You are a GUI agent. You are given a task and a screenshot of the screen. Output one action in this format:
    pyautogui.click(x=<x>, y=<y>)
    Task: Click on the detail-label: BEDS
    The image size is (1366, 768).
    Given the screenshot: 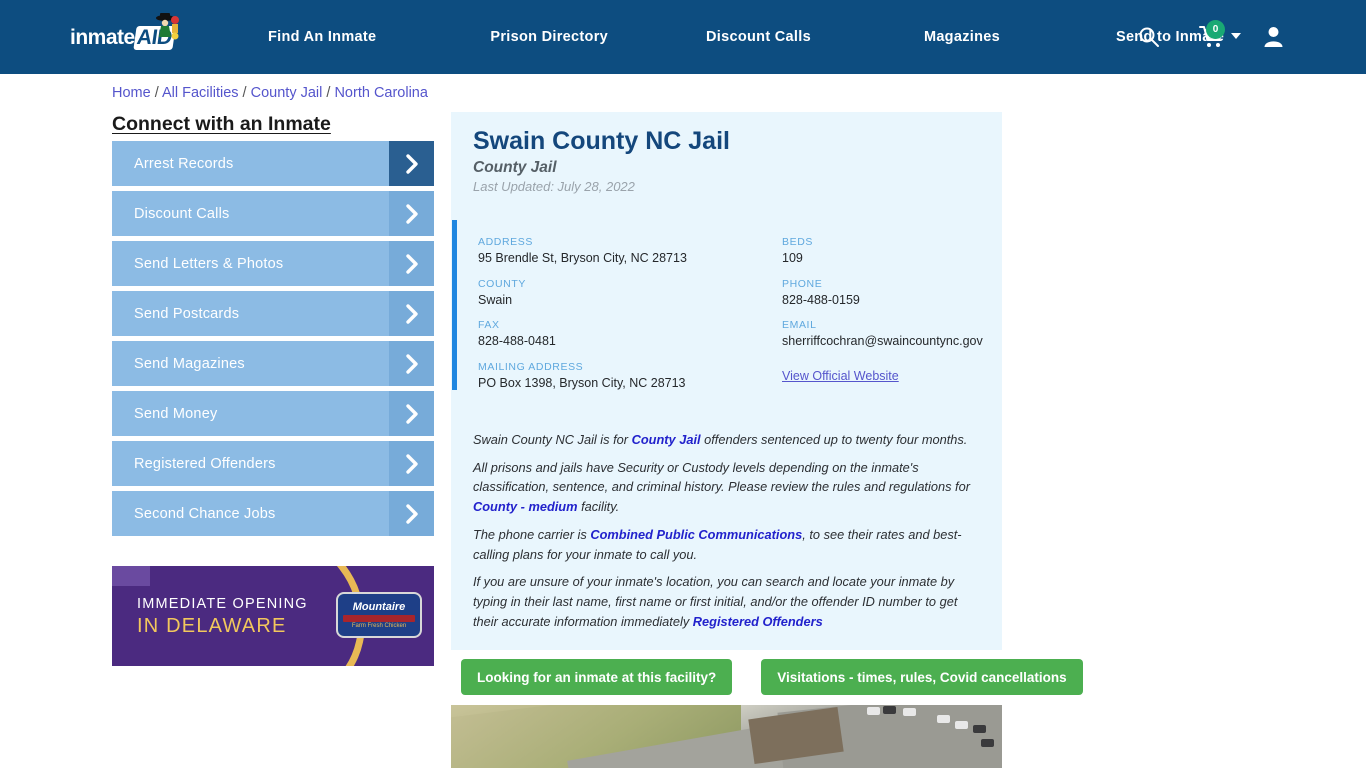 What is the action you would take?
    pyautogui.click(x=797, y=242)
    